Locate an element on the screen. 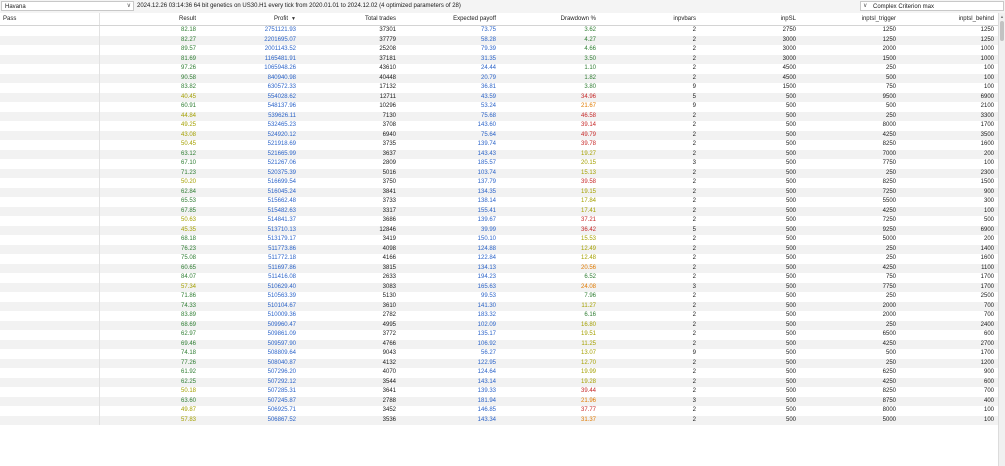  symbol-select: Havana ∨ is located at coordinates (67, 6).